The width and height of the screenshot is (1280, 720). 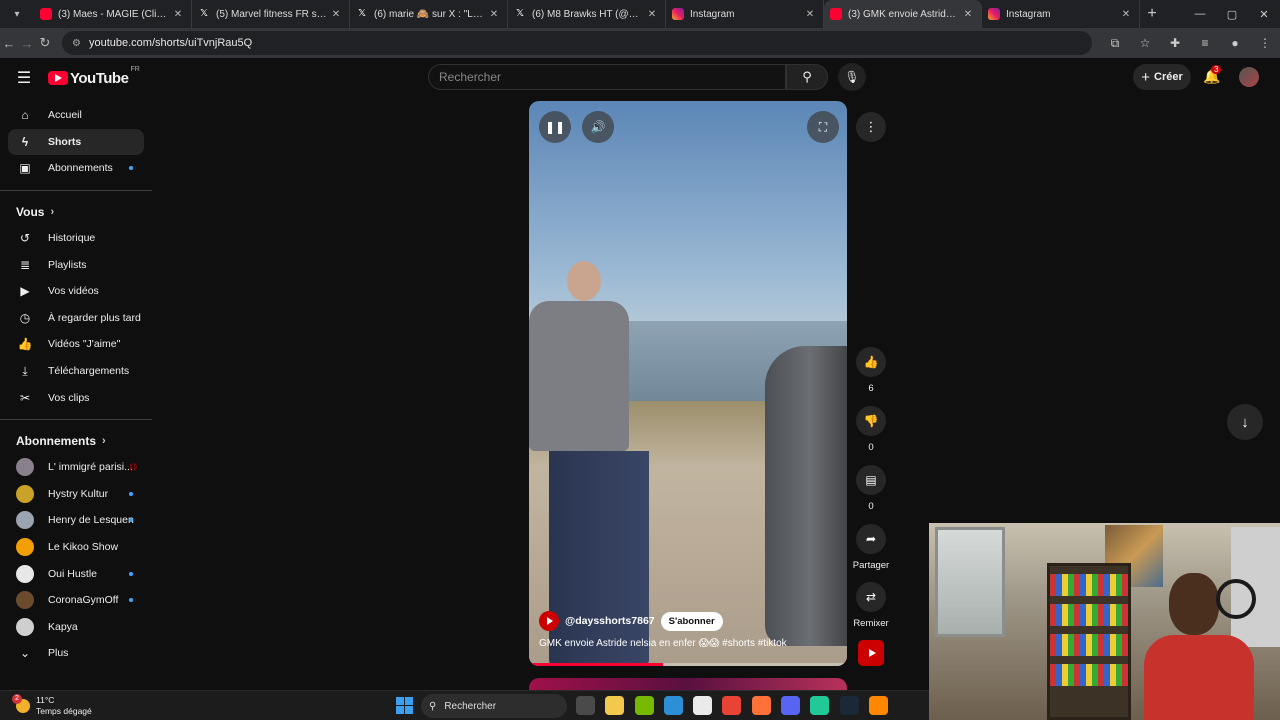 What do you see at coordinates (76, 467) in the screenshot?
I see `sidebar-item: L' immigré parisi... ((·))` at bounding box center [76, 467].